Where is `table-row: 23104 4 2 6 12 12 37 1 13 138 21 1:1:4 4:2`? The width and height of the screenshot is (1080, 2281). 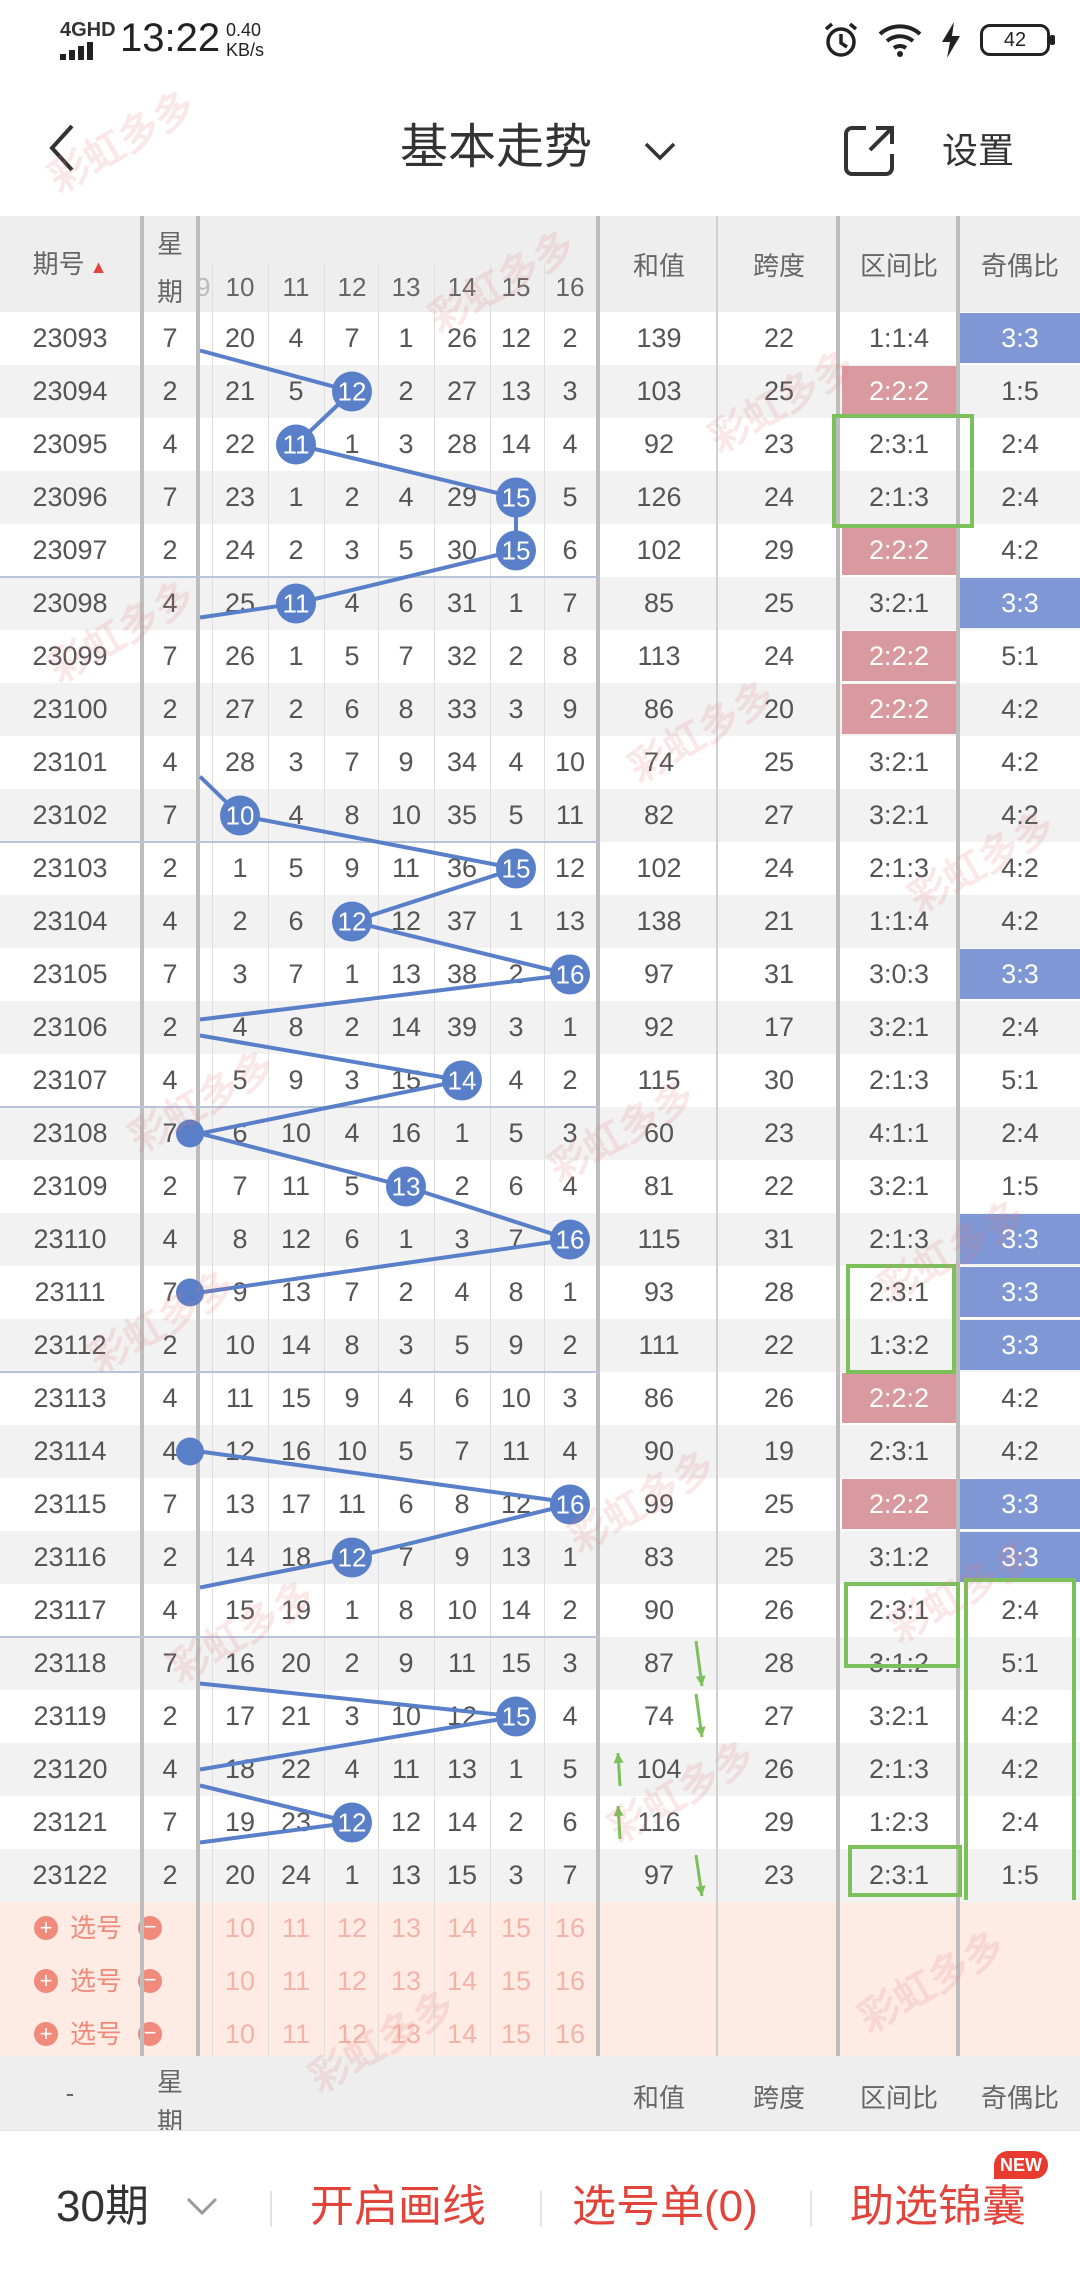
table-row: 23104 4 2 6 12 12 37 1 13 138 21 1:1:4 4:2 is located at coordinates (540, 921).